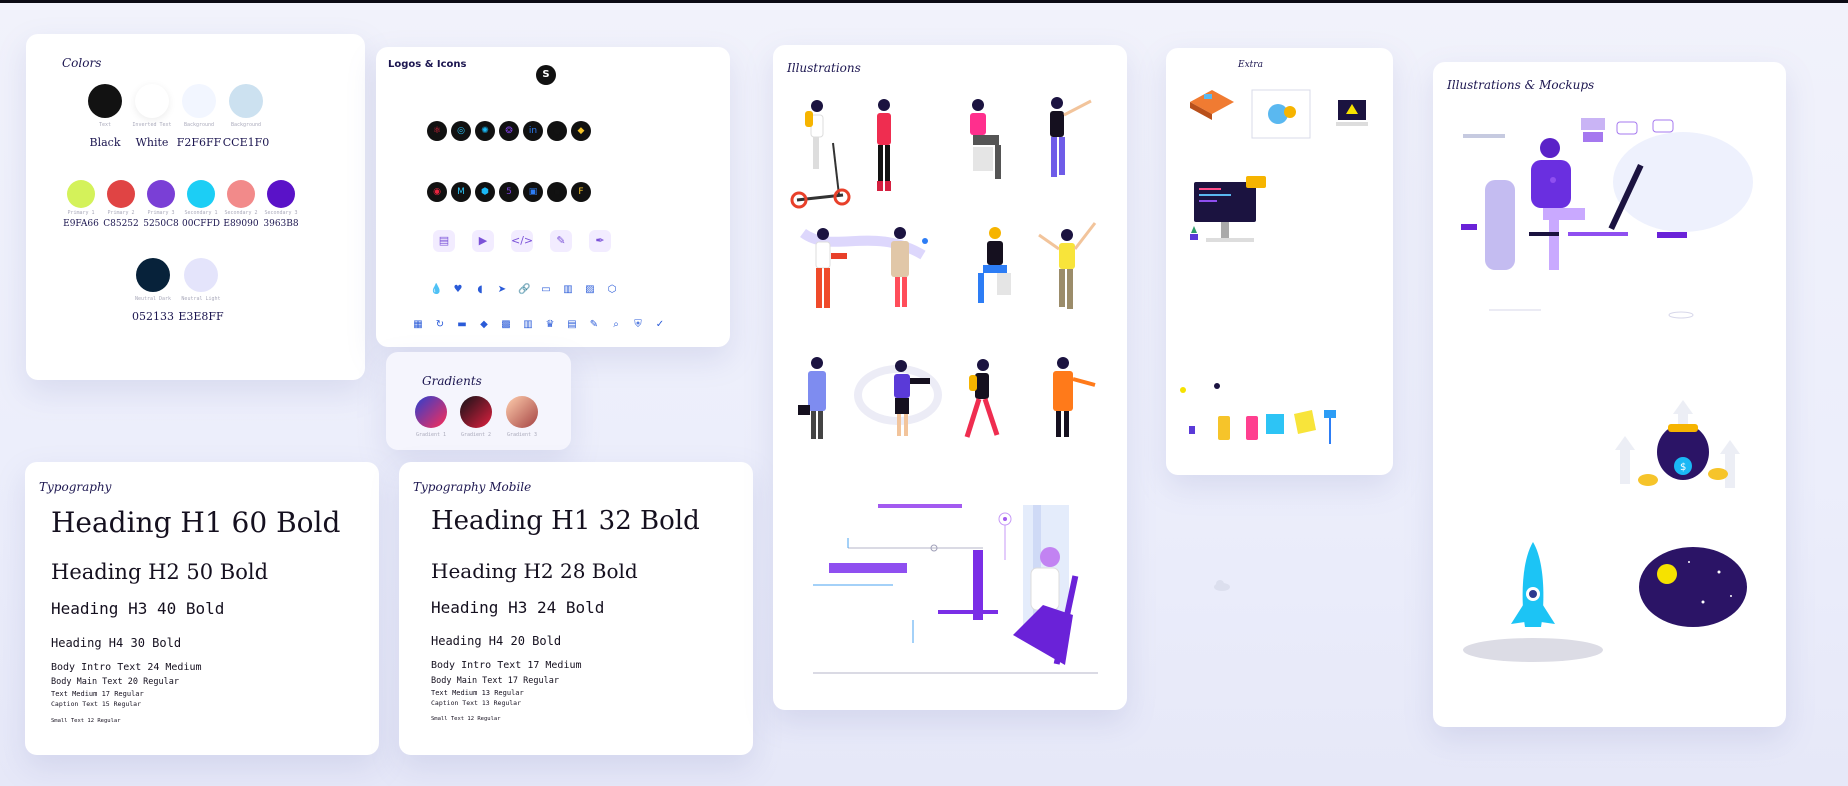  I want to click on developer-monitor-illustration, so click(1228, 209).